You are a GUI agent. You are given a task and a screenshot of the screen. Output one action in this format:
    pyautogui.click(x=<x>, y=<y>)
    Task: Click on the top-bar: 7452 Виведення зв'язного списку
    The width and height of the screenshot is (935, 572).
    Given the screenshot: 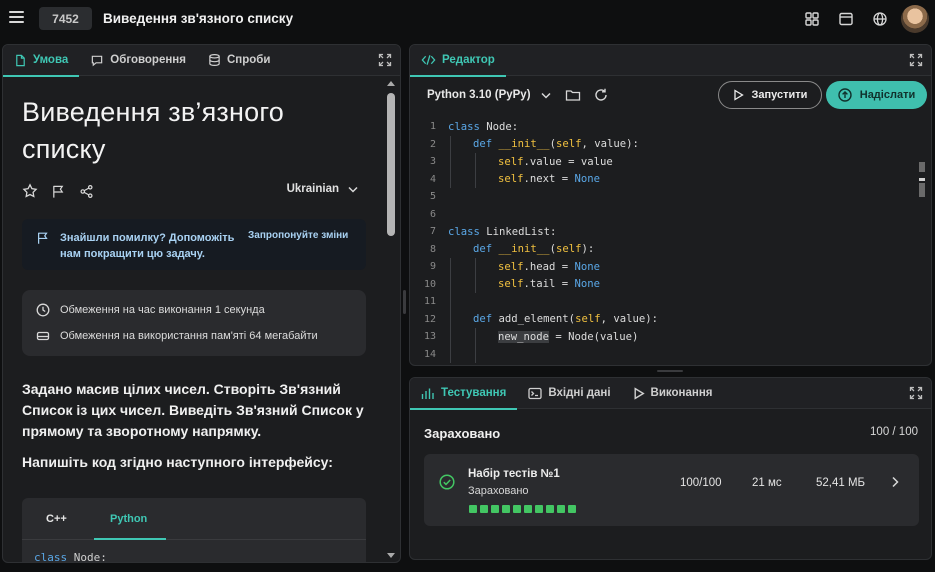 What is the action you would take?
    pyautogui.click(x=467, y=19)
    